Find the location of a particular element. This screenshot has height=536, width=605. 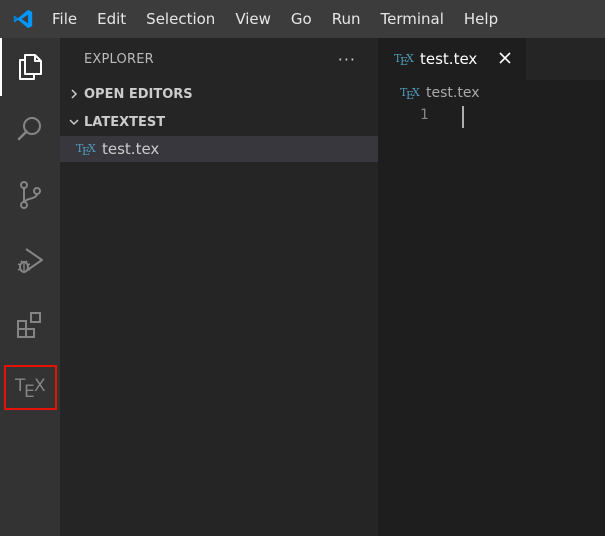

code-line: 1 is located at coordinates (491, 117).